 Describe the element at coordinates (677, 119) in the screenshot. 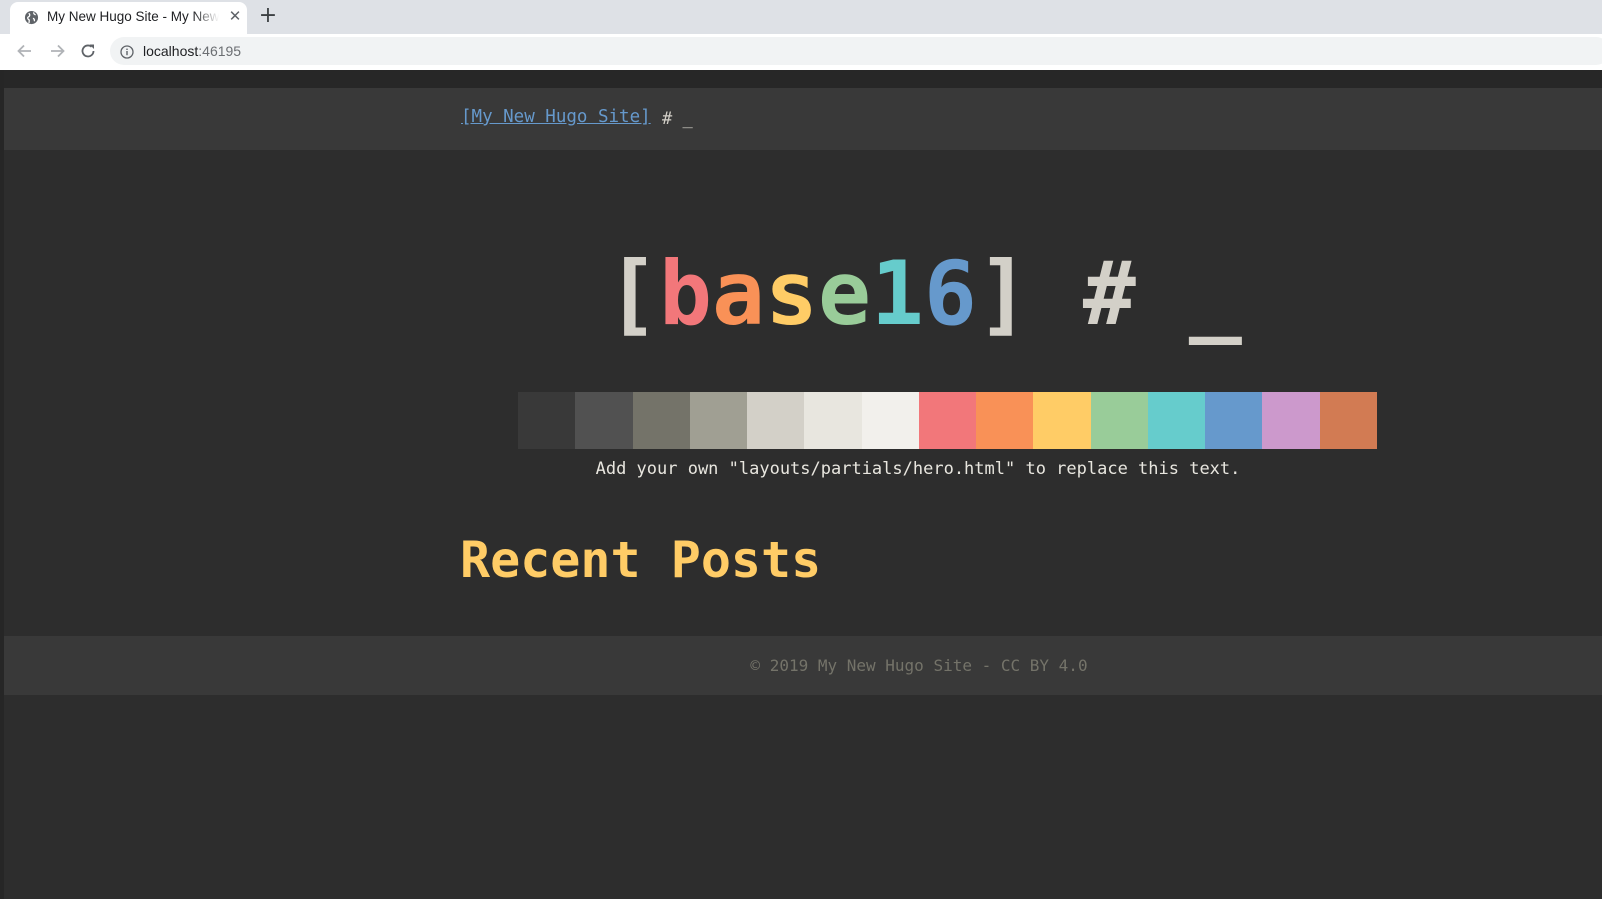

I see `header-prompt: # _` at that location.